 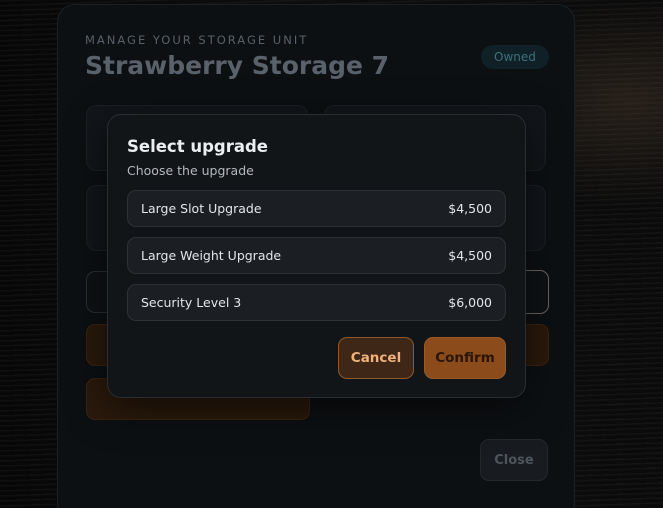 I want to click on upgrade-option-name: Large Weight Upgrade, so click(x=211, y=255).